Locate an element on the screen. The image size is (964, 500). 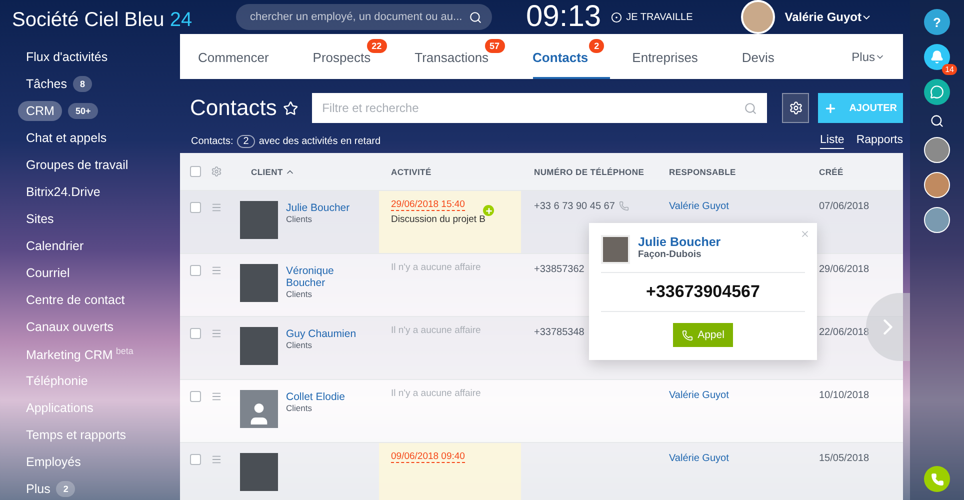
sidebar-item: Groupes de travail is located at coordinates (77, 165).